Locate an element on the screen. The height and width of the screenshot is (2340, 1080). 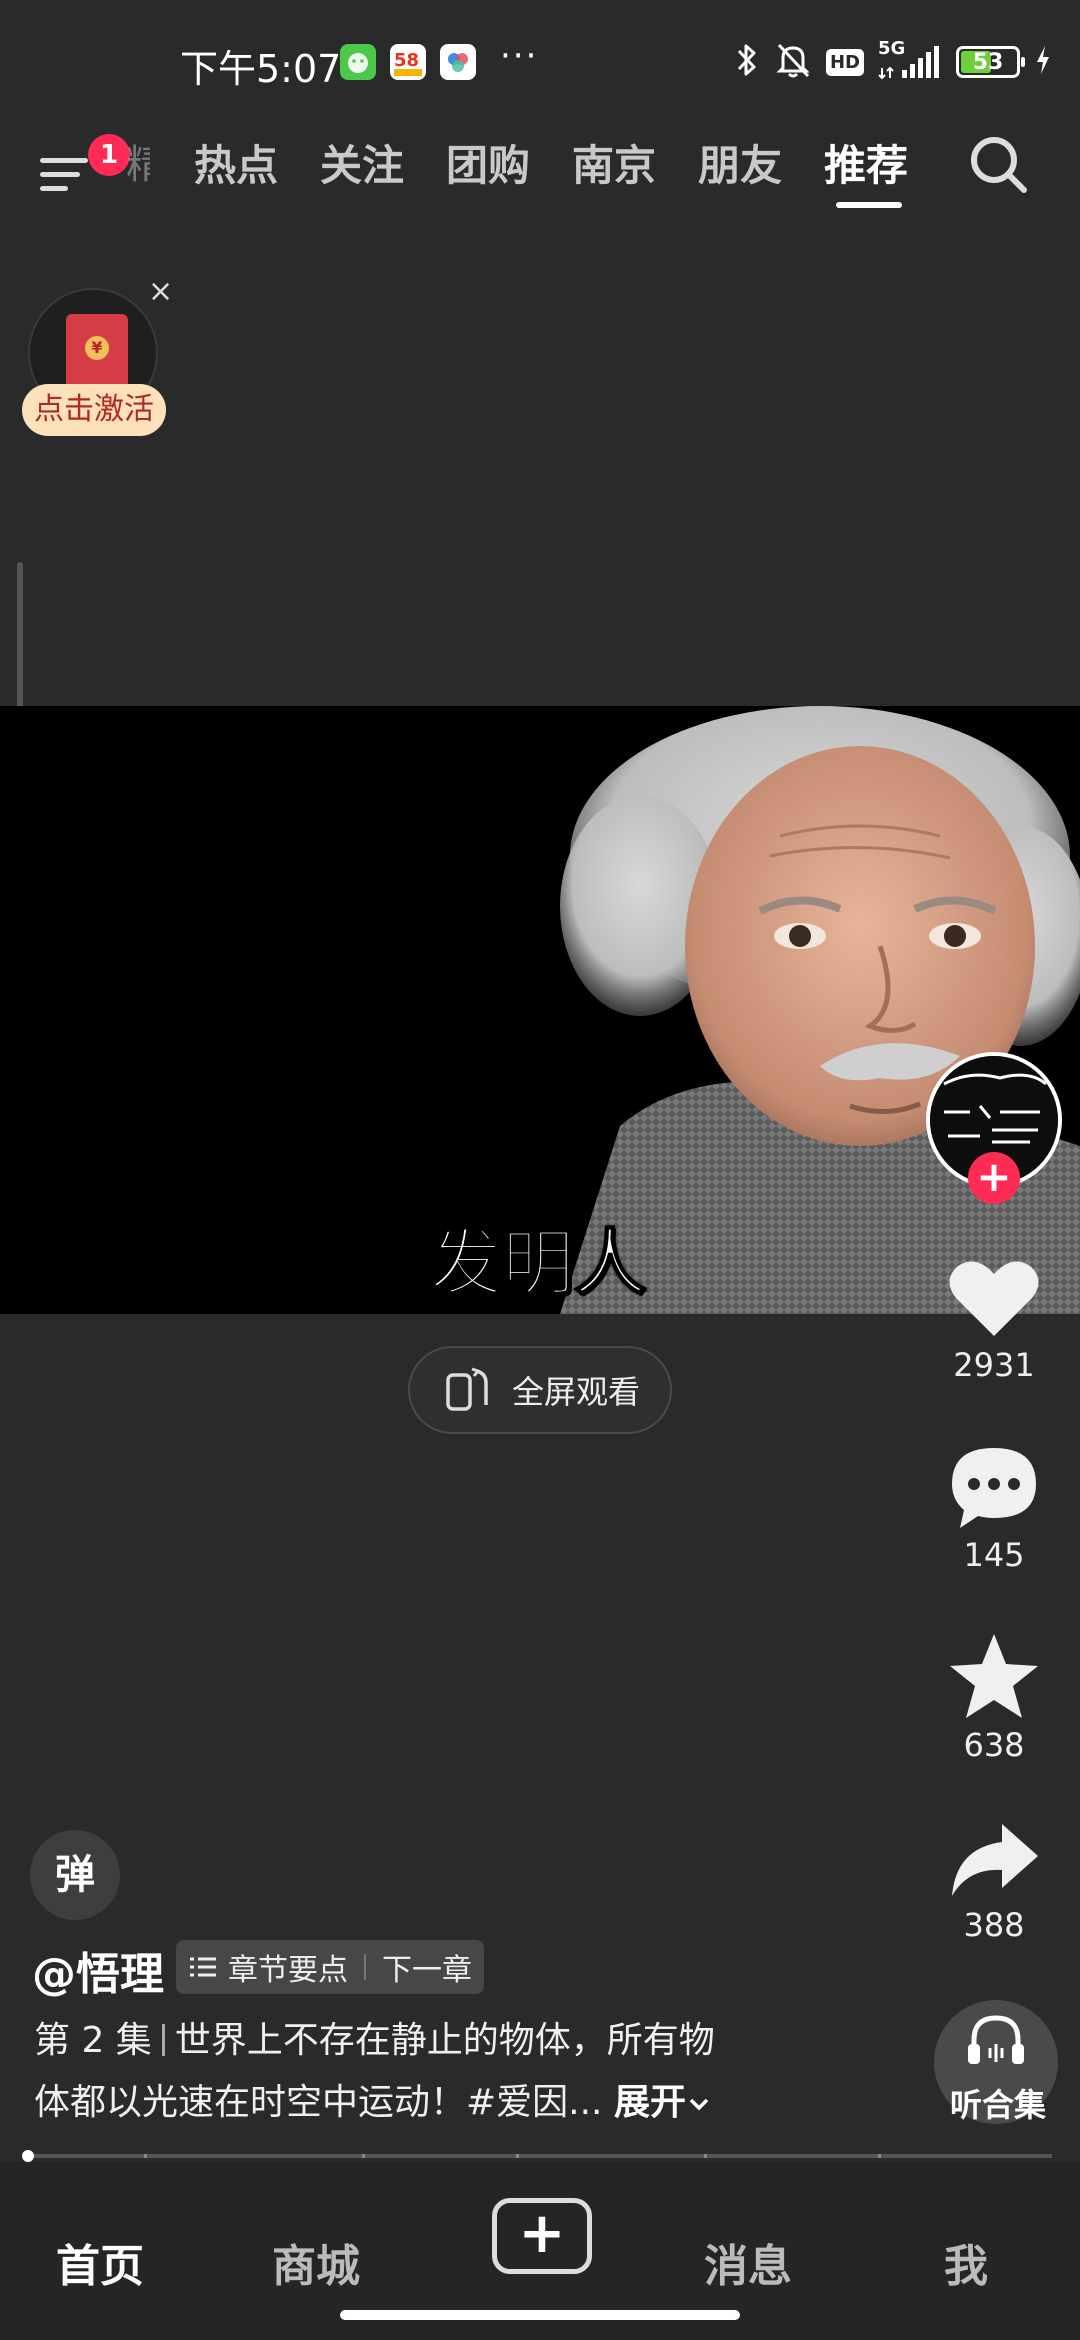
description-line-2: 体都以光速在时空中运动！#爱因... 展开 is located at coordinates (434, 2103).